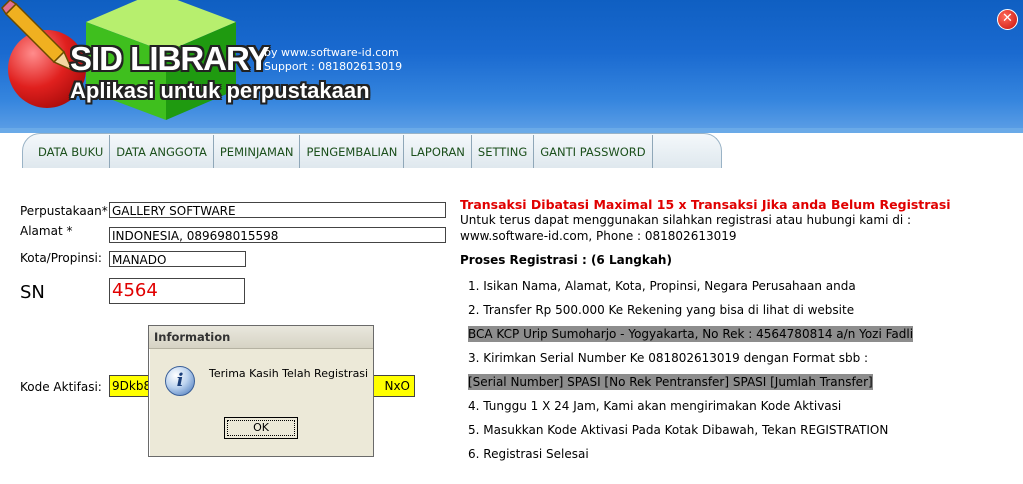 The height and width of the screenshot is (484, 1023). What do you see at coordinates (277, 235) in the screenshot?
I see `alamat-input: INDONESIA, 089698015598` at bounding box center [277, 235].